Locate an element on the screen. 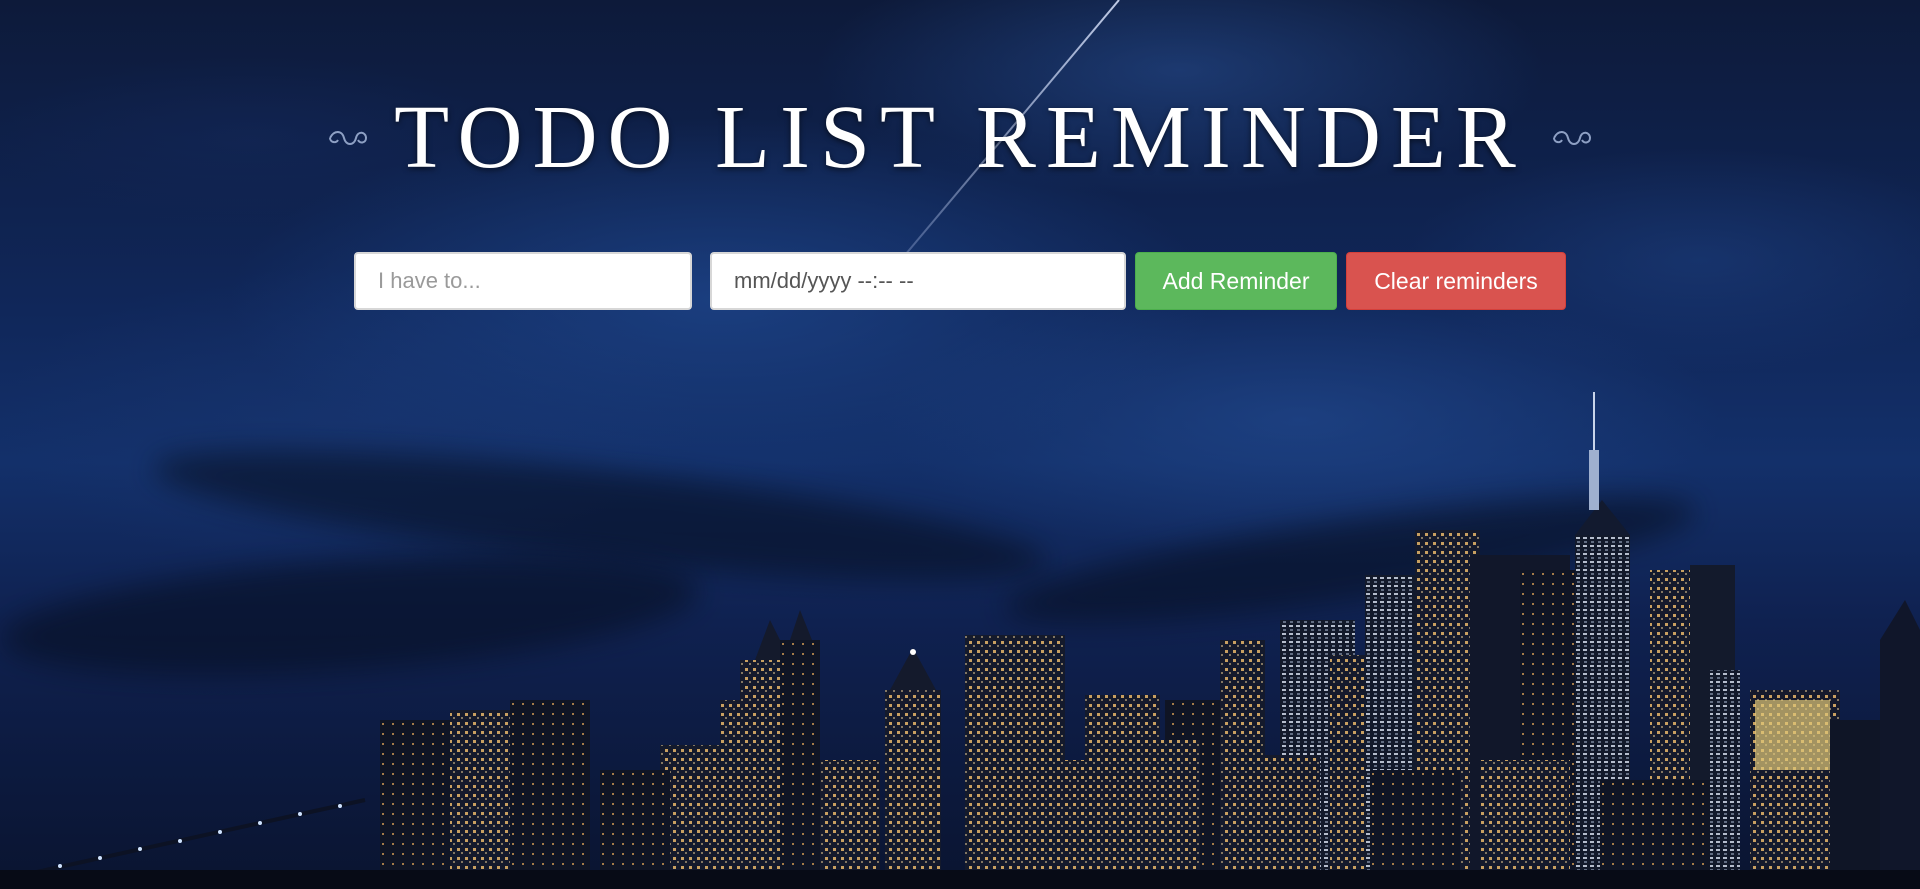 This screenshot has width=1920, height=889. add-reminder-button: Add Reminder is located at coordinates (1236, 281).